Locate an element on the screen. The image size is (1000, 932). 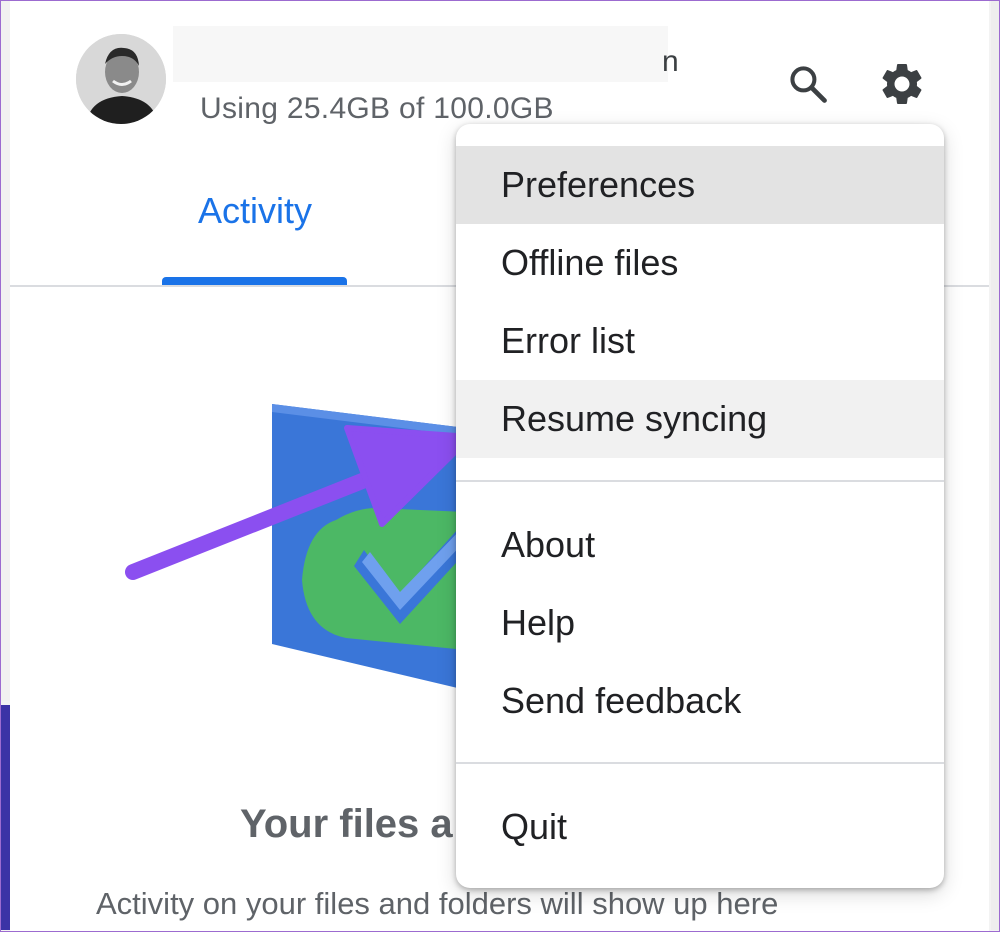
search-button is located at coordinates (808, 84).